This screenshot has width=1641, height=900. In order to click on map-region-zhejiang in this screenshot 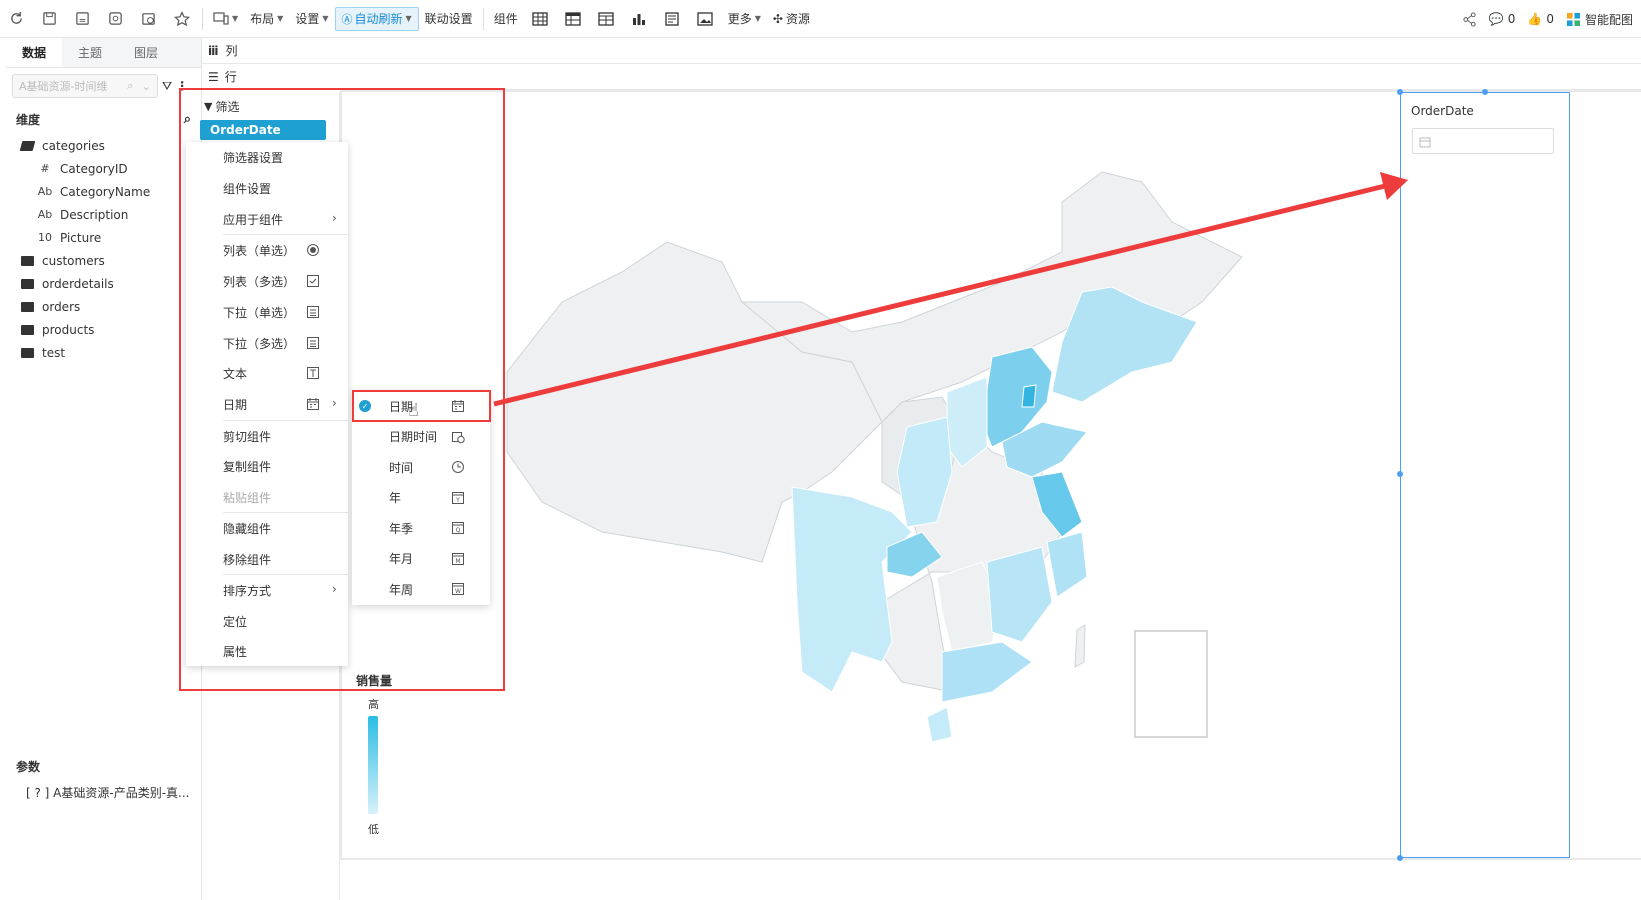, I will do `click(1067, 564)`.